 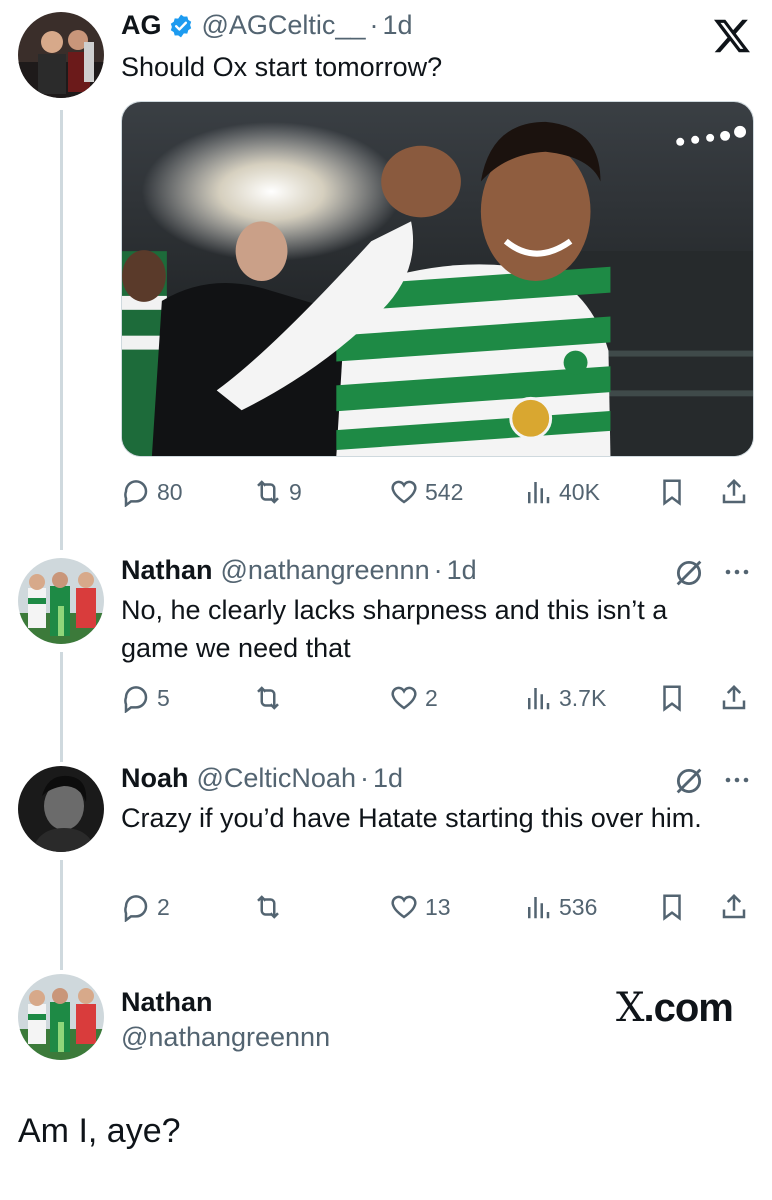 I want to click on views-button: 3.7K, so click(x=564, y=698).